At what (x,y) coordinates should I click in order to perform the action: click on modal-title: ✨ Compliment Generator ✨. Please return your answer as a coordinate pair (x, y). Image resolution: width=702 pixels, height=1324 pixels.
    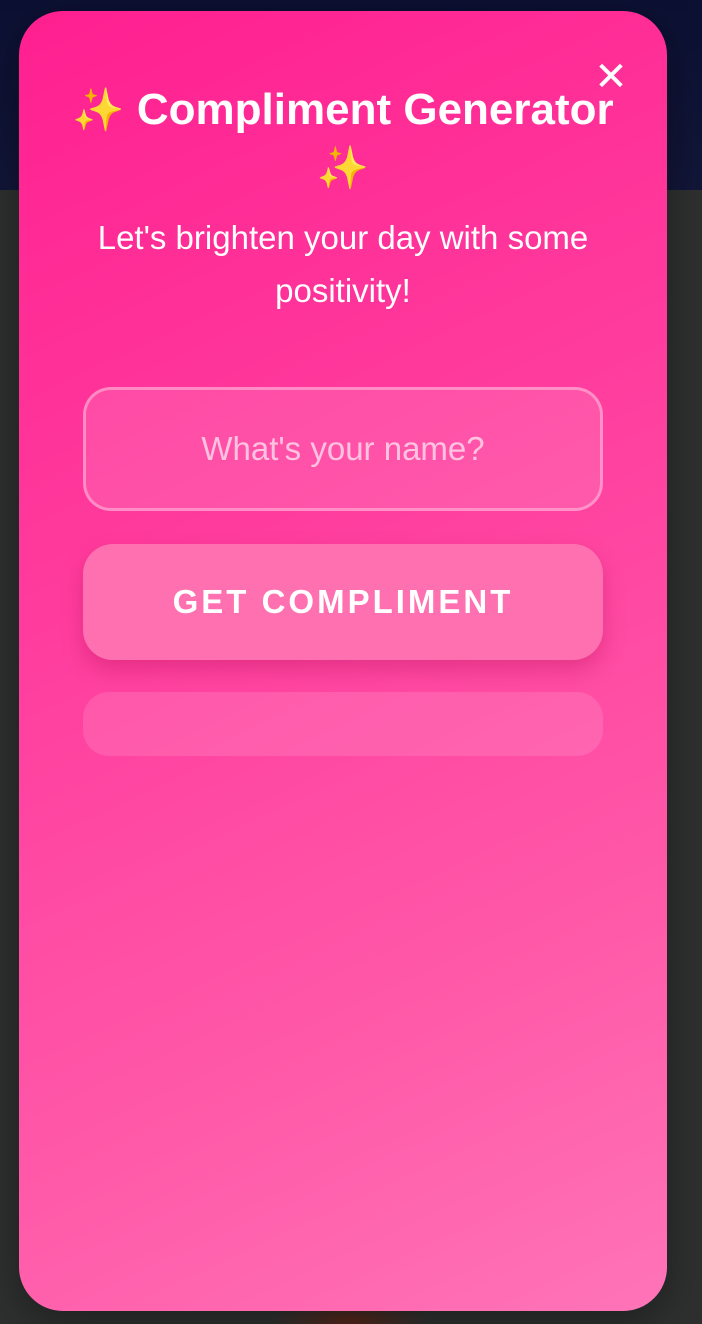
    Looking at the image, I should click on (343, 139).